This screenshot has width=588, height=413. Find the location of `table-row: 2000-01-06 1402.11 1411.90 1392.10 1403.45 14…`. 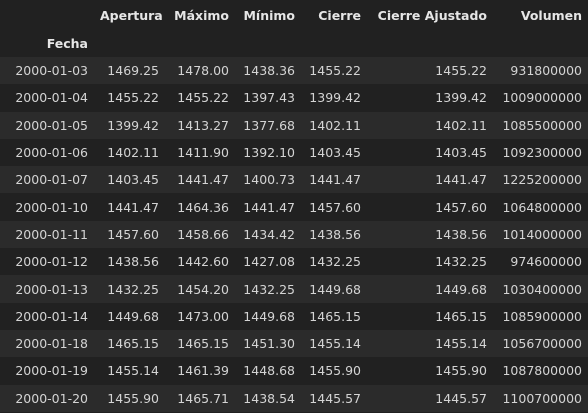

table-row: 2000-01-06 1402.11 1411.90 1392.10 1403.45 14… is located at coordinates (294, 152).